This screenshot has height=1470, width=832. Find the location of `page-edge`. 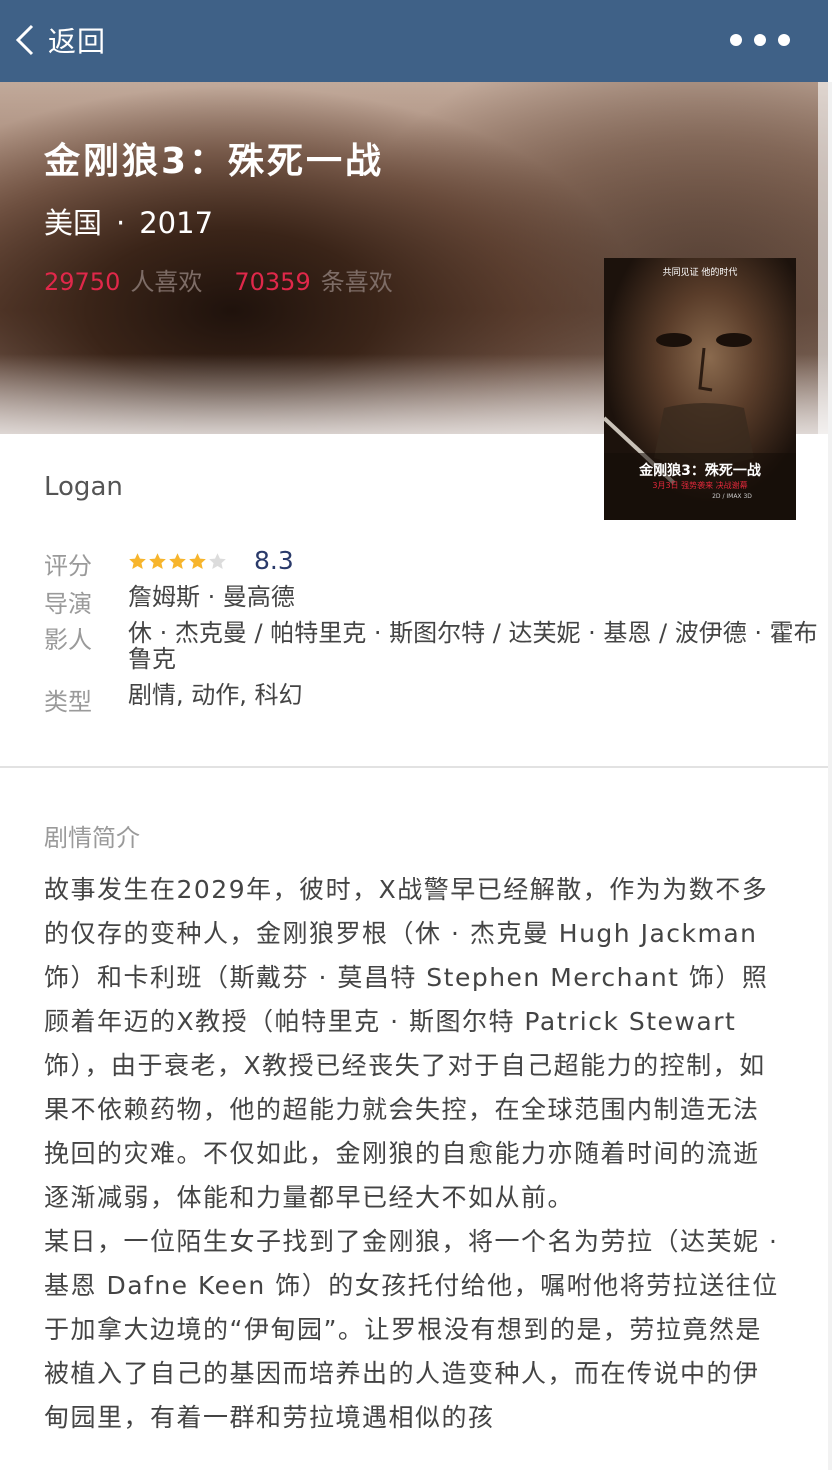

page-edge is located at coordinates (830, 776).